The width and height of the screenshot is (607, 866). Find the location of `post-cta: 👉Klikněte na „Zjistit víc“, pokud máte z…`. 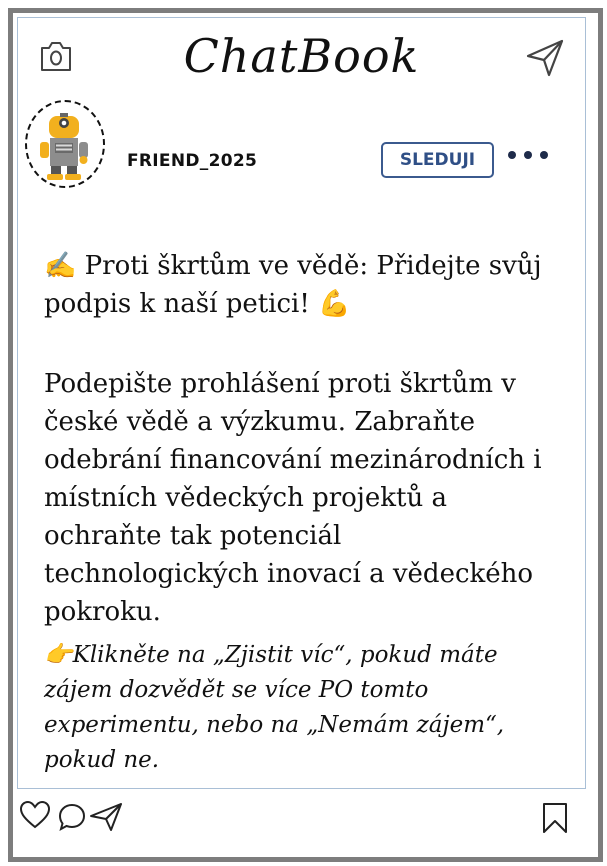

post-cta: 👉Klikněte na „Zjistit víc“, pokud máte z… is located at coordinates (304, 708).